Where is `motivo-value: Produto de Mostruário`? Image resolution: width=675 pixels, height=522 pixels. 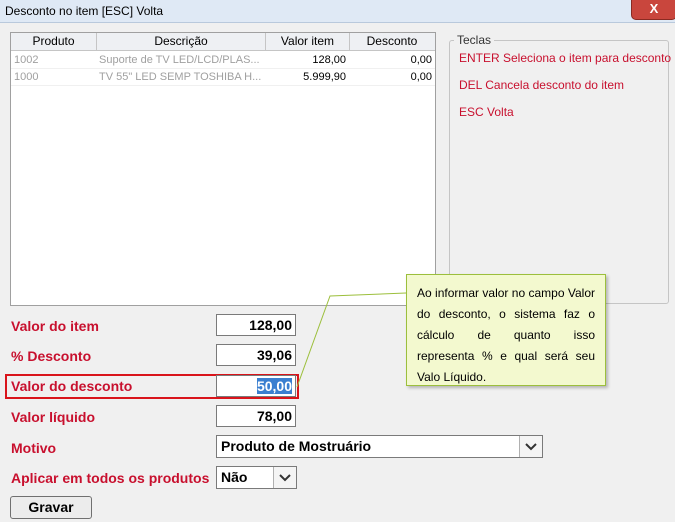
motivo-value: Produto de Mostruário is located at coordinates (296, 446).